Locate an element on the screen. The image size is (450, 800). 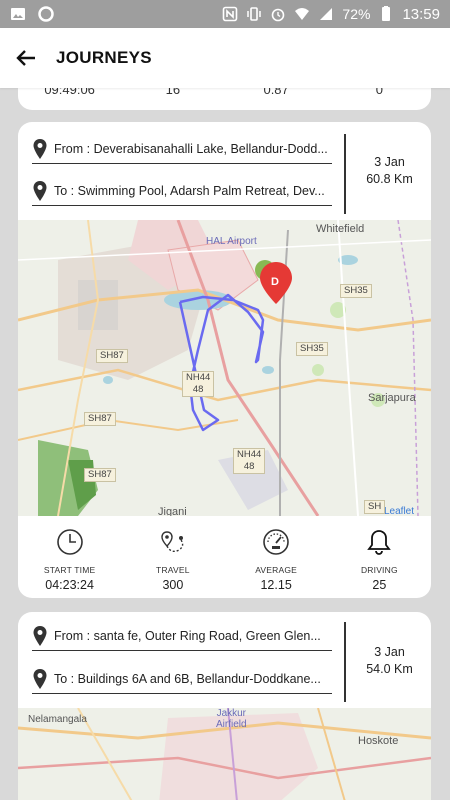
status-bar: 72% 13:59 is located at coordinates (225, 14).